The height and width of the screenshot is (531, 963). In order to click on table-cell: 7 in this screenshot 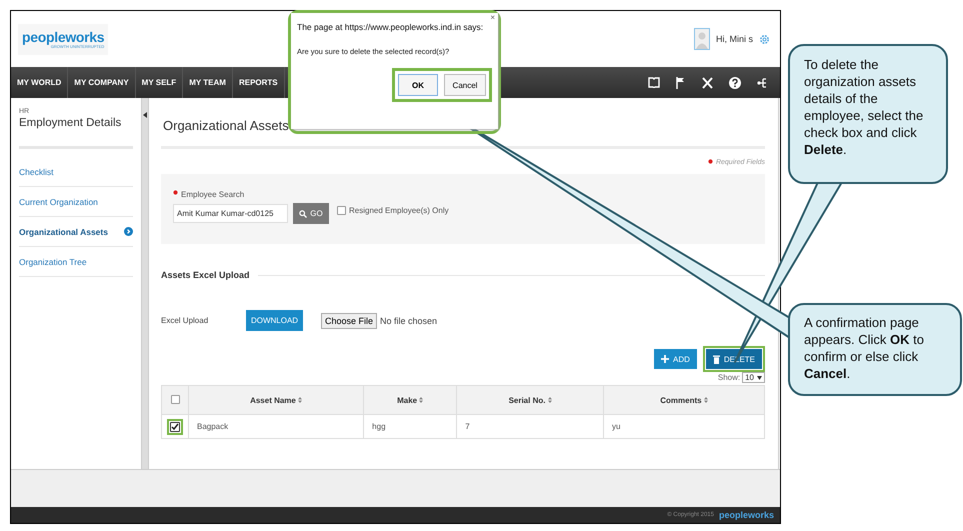, I will do `click(530, 426)`.